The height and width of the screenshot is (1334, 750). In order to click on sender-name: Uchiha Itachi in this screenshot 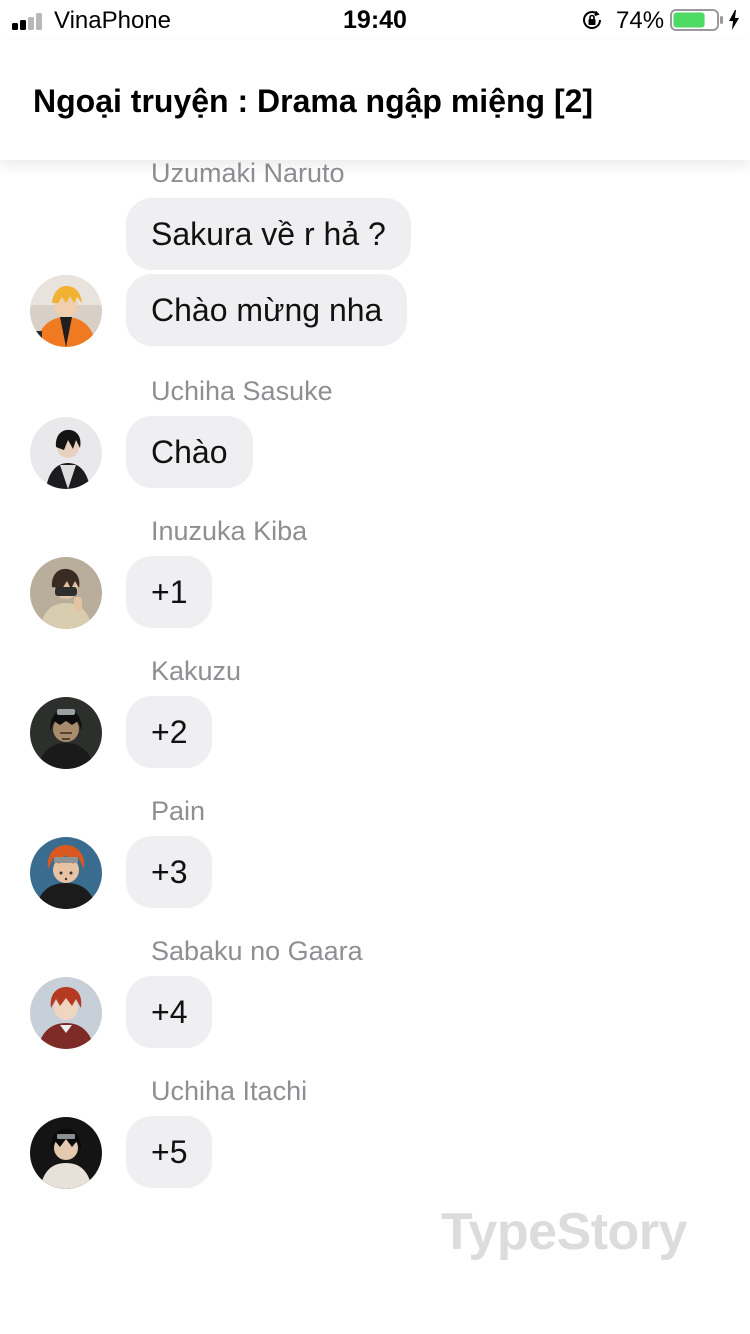, I will do `click(229, 1091)`.